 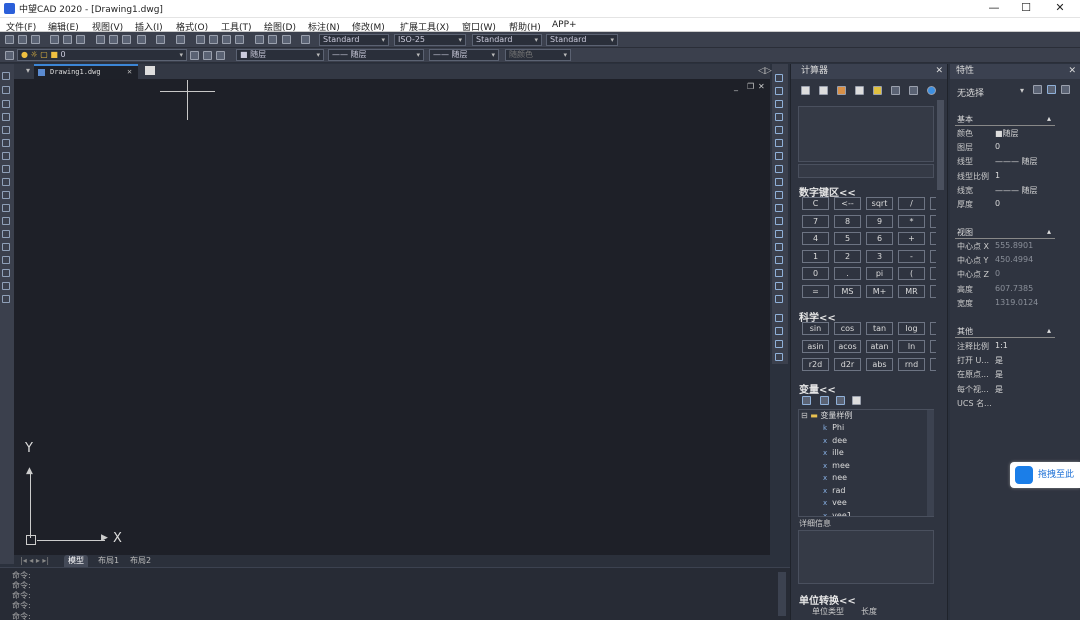 I want to click on publish-icon, so click(x=80, y=39).